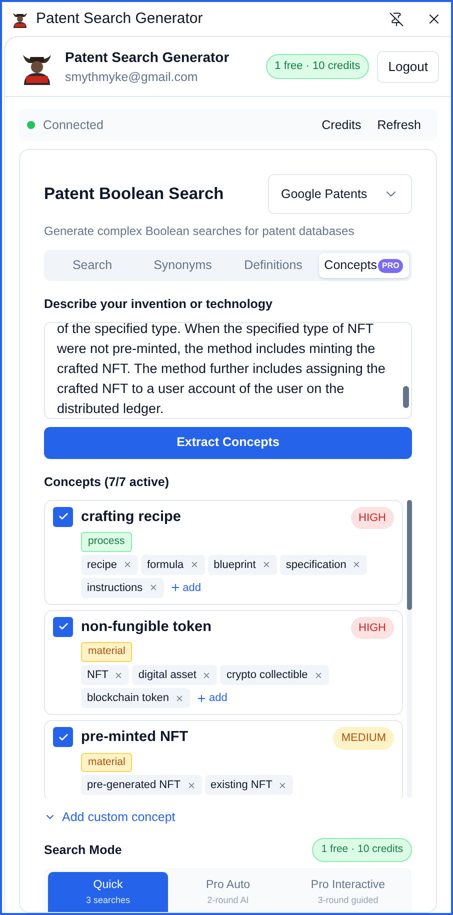  What do you see at coordinates (363, 738) in the screenshot?
I see `priority-badge: MEDIUM` at bounding box center [363, 738].